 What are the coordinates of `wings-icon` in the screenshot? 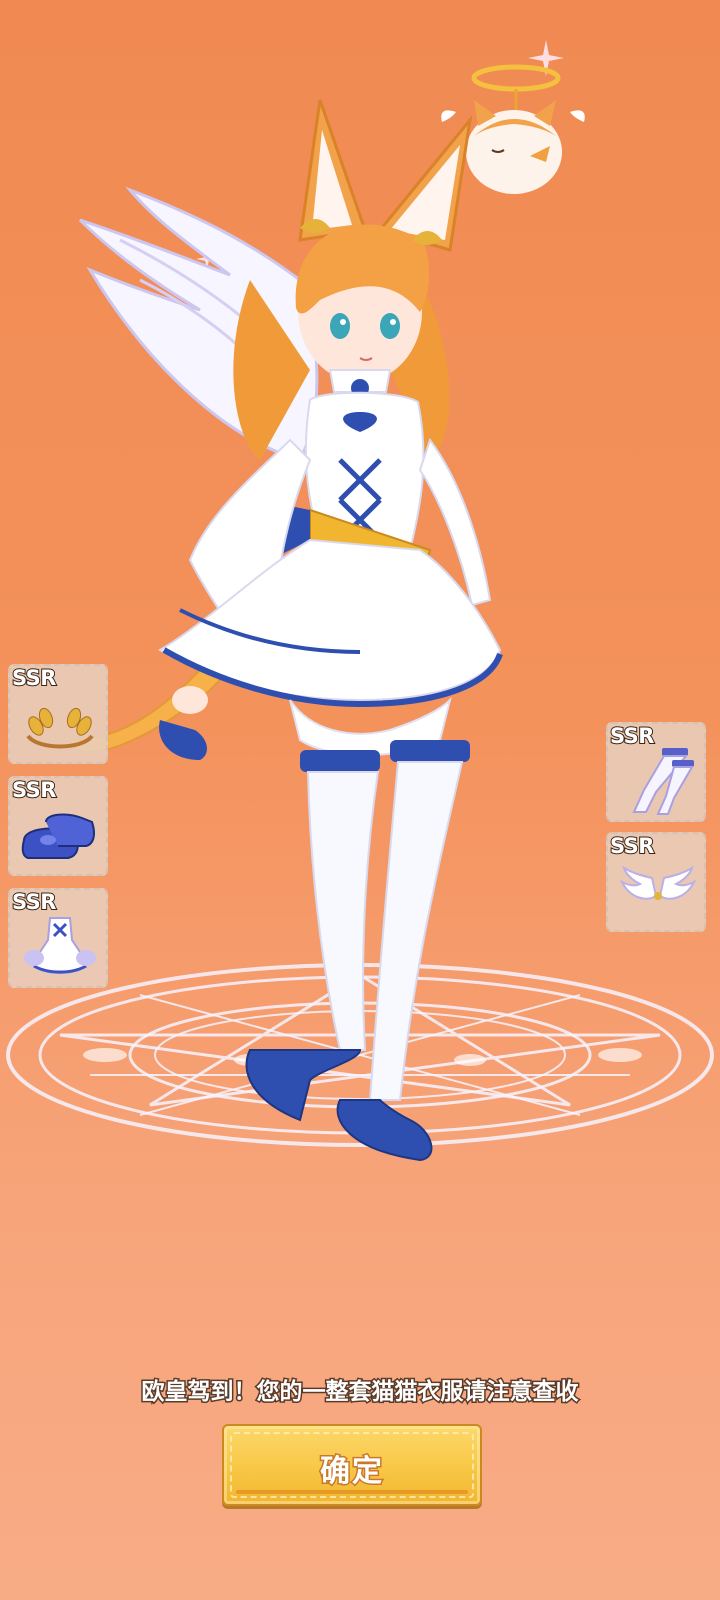 It's located at (658, 882).